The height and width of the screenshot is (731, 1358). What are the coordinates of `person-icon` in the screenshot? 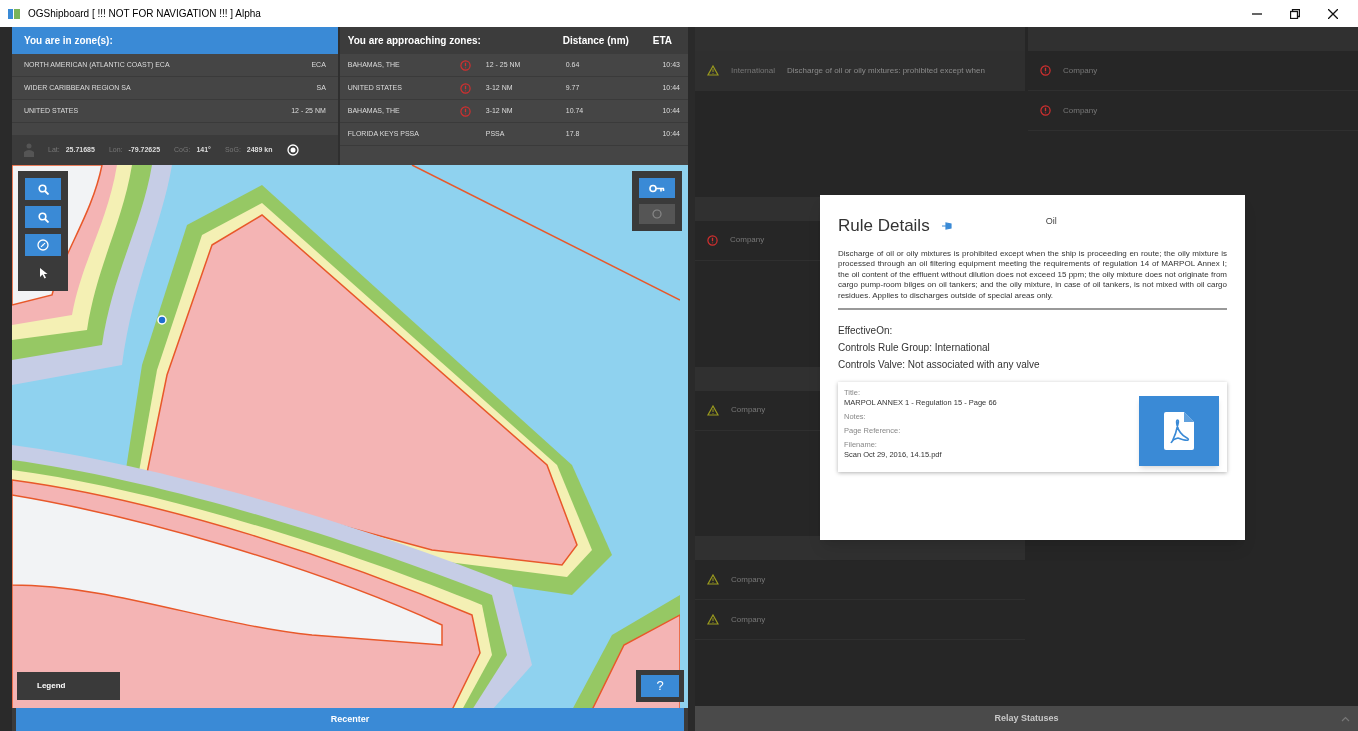 It's located at (29, 150).